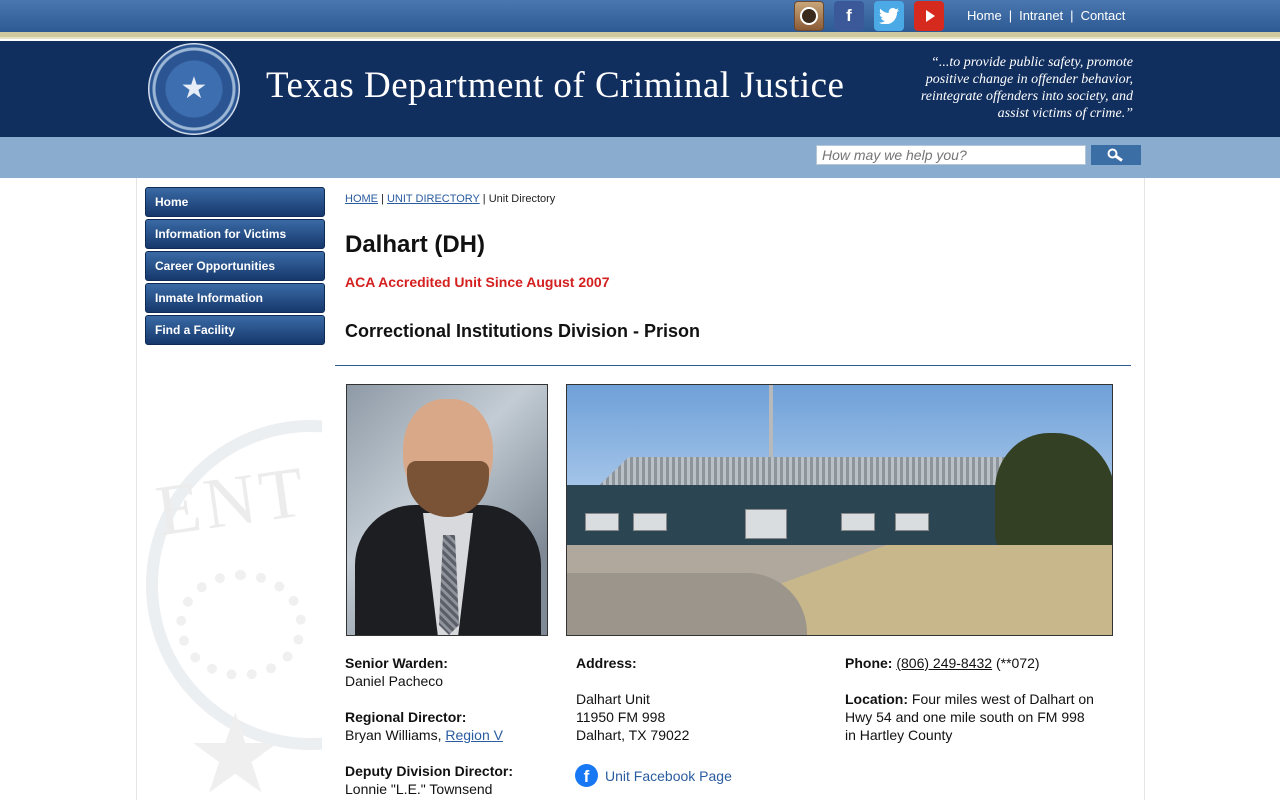  Describe the element at coordinates (396, 663) in the screenshot. I see `warden-label: Senior Warden:` at that location.